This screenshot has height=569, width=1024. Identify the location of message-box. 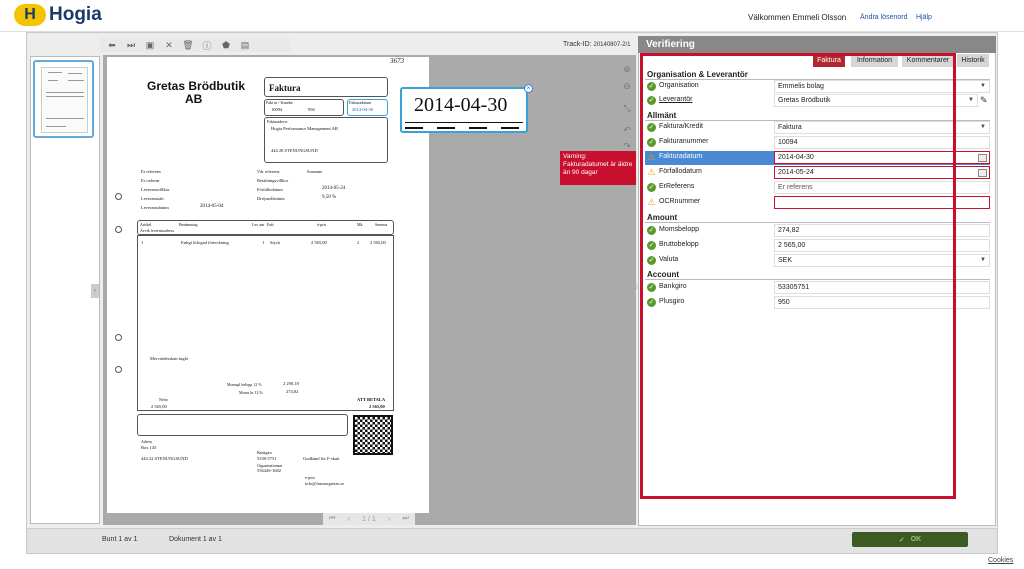
(242, 425).